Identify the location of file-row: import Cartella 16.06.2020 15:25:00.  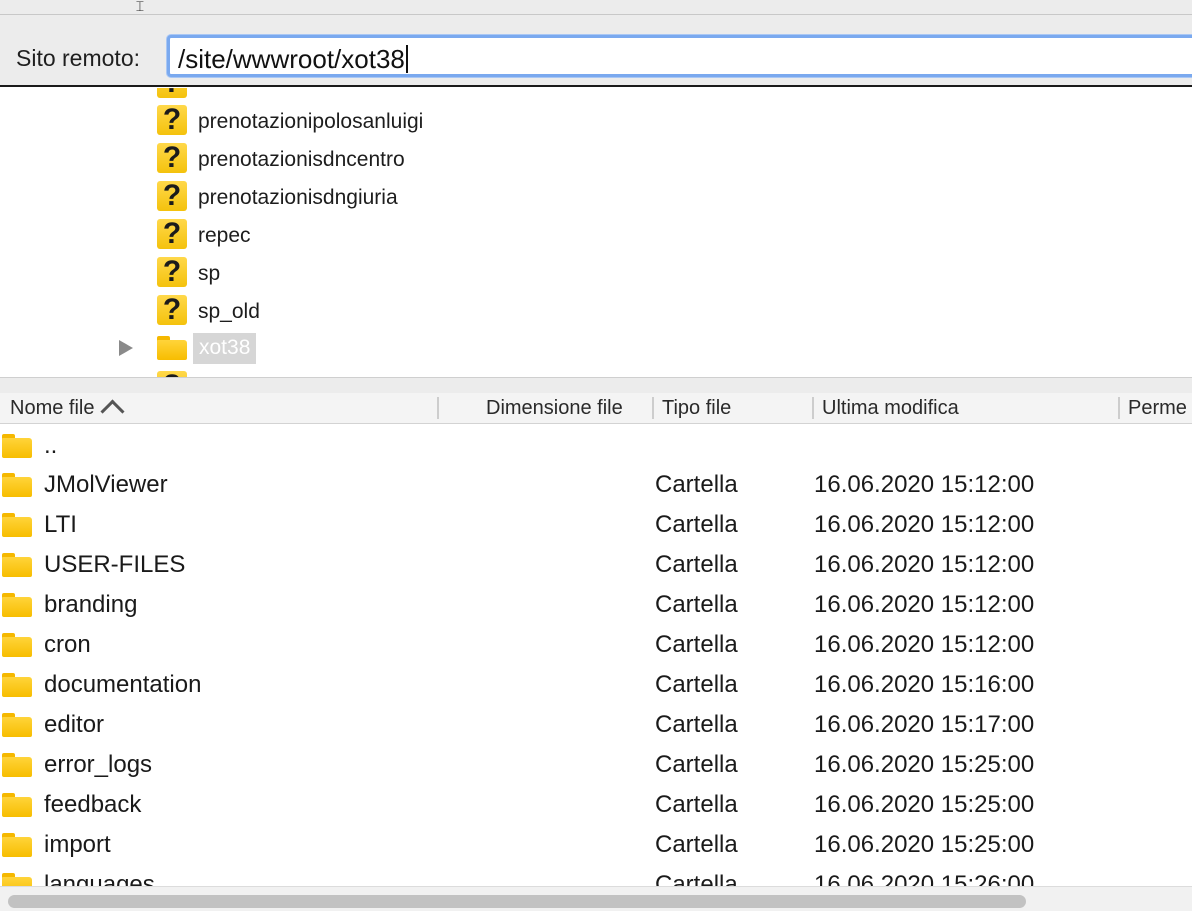
(596, 845).